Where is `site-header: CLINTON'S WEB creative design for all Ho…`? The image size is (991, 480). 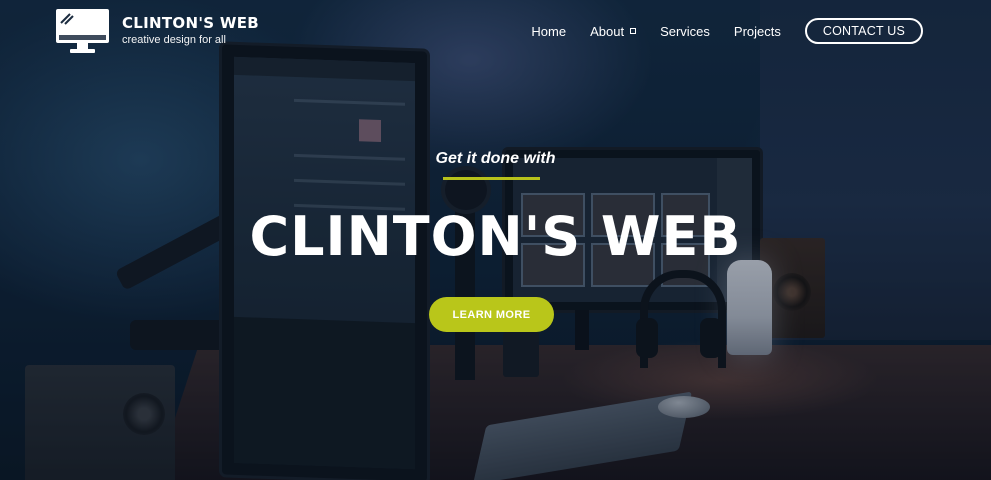 site-header: CLINTON'S WEB creative design for all Ho… is located at coordinates (495, 32).